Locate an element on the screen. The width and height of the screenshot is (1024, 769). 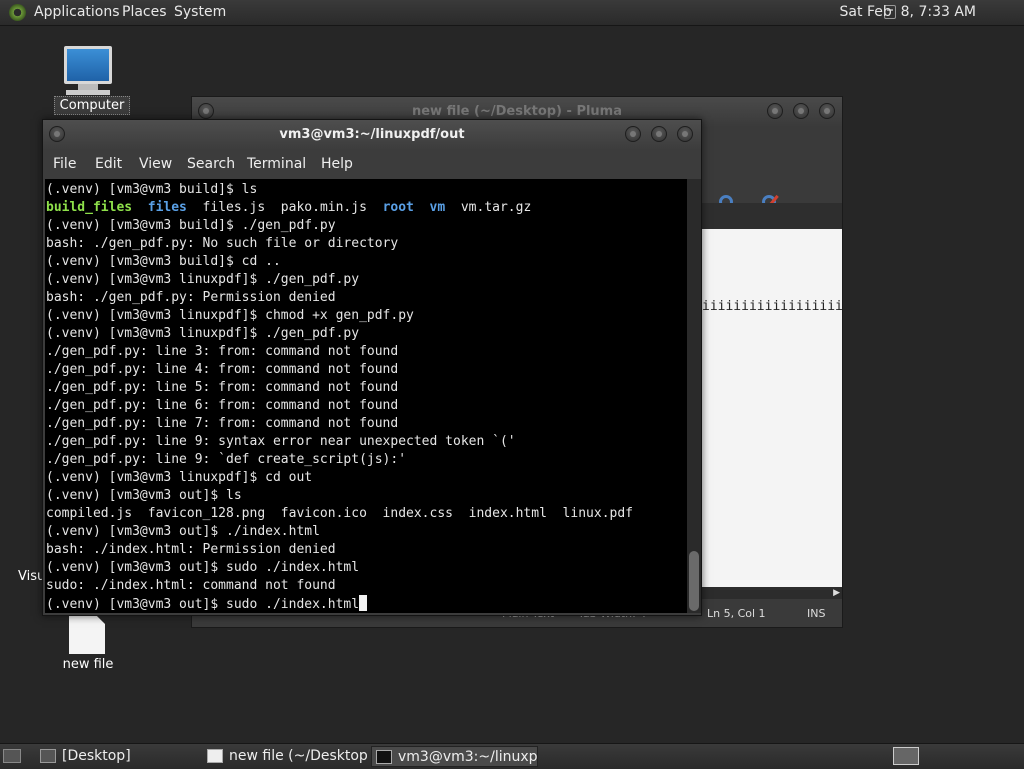
terminal-minimize-button is located at coordinates (633, 134).